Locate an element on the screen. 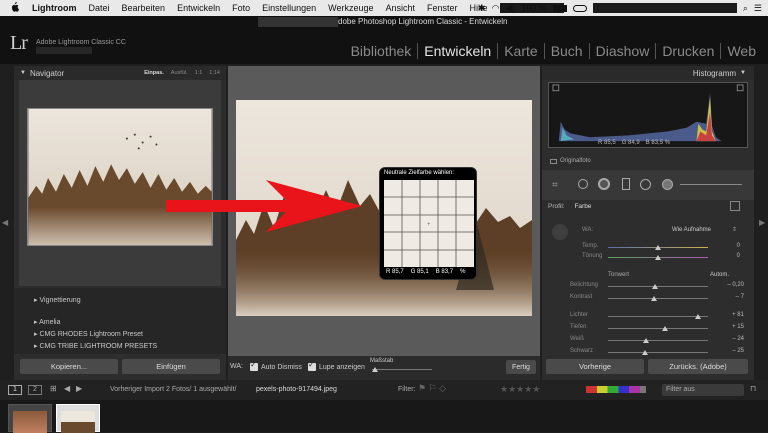 The width and height of the screenshot is (768, 433). graduated-filter-icon is located at coordinates (626, 184).